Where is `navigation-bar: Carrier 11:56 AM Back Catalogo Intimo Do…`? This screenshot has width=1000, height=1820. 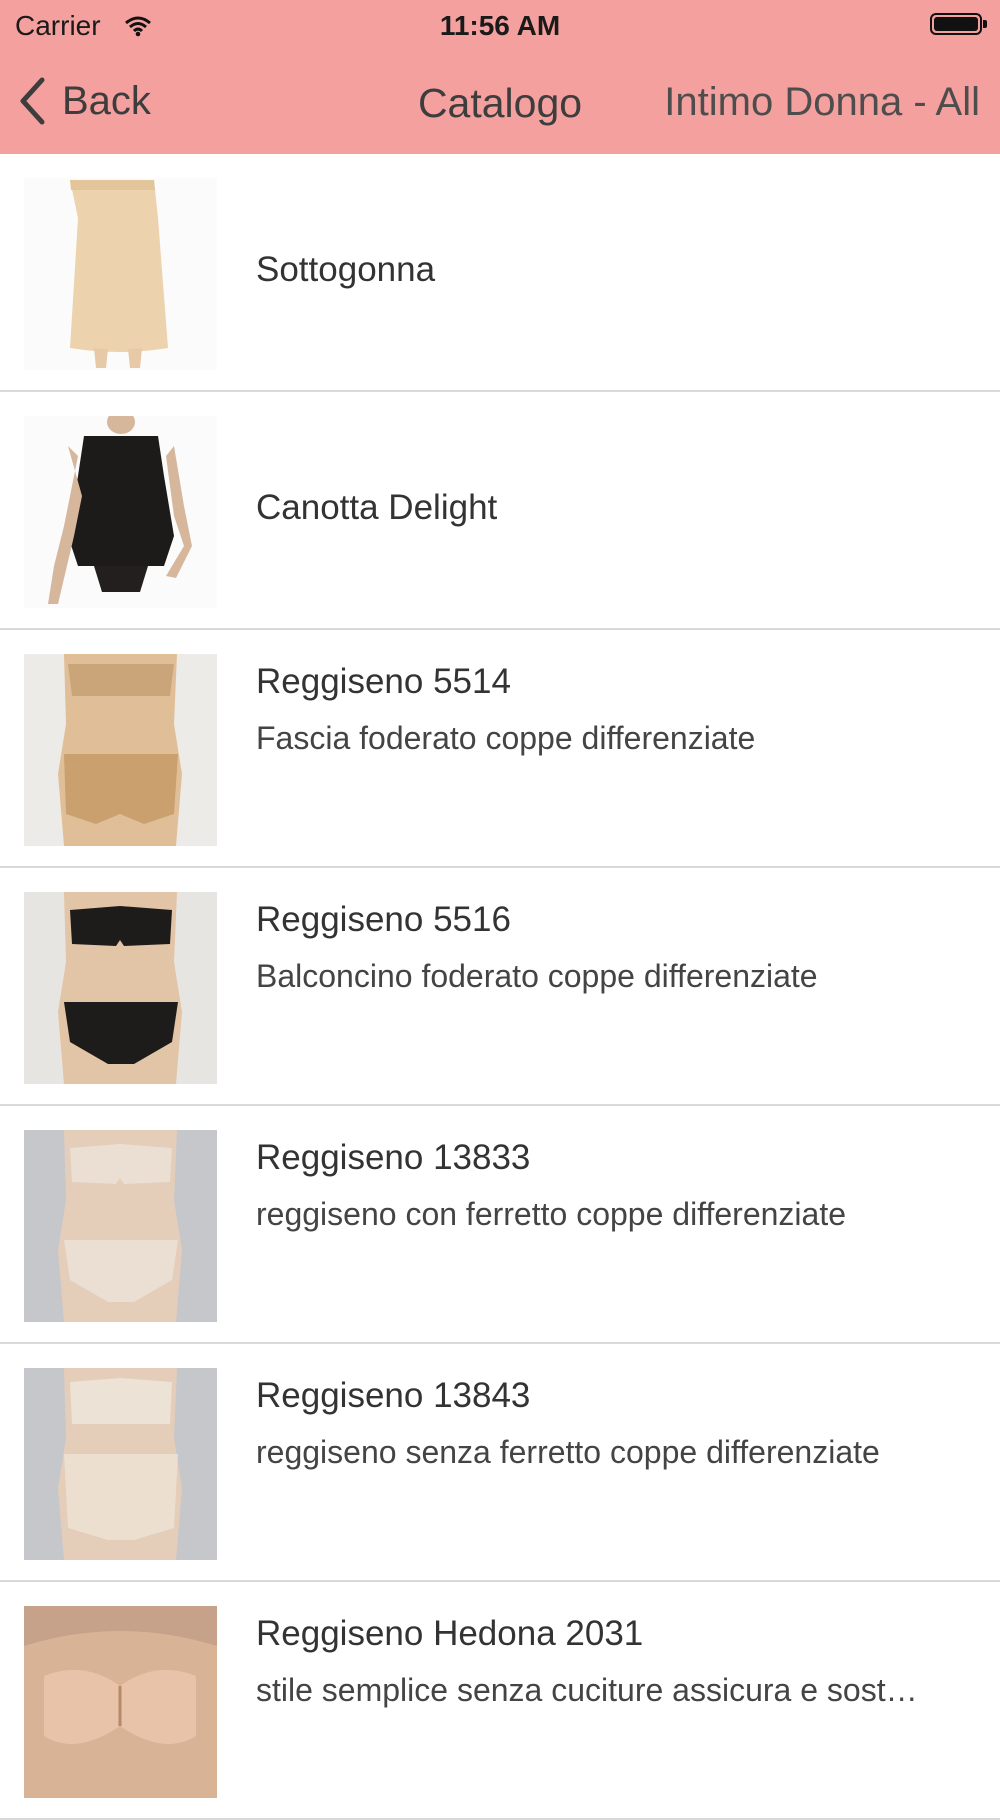 navigation-bar: Carrier 11:56 AM Back Catalogo Intimo Do… is located at coordinates (500, 77).